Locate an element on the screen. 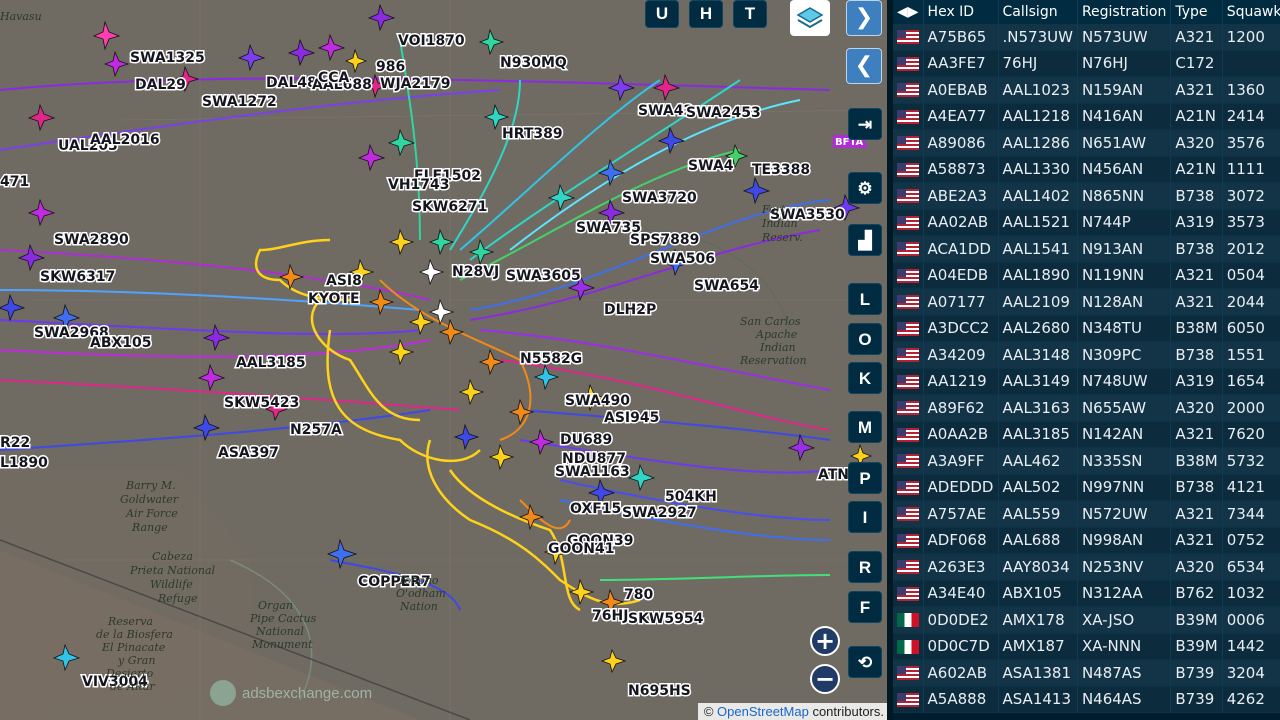 The image size is (1280, 720). table-row: ADEDDD AAL502 N997NN B738 4121 is located at coordinates (1086, 487).